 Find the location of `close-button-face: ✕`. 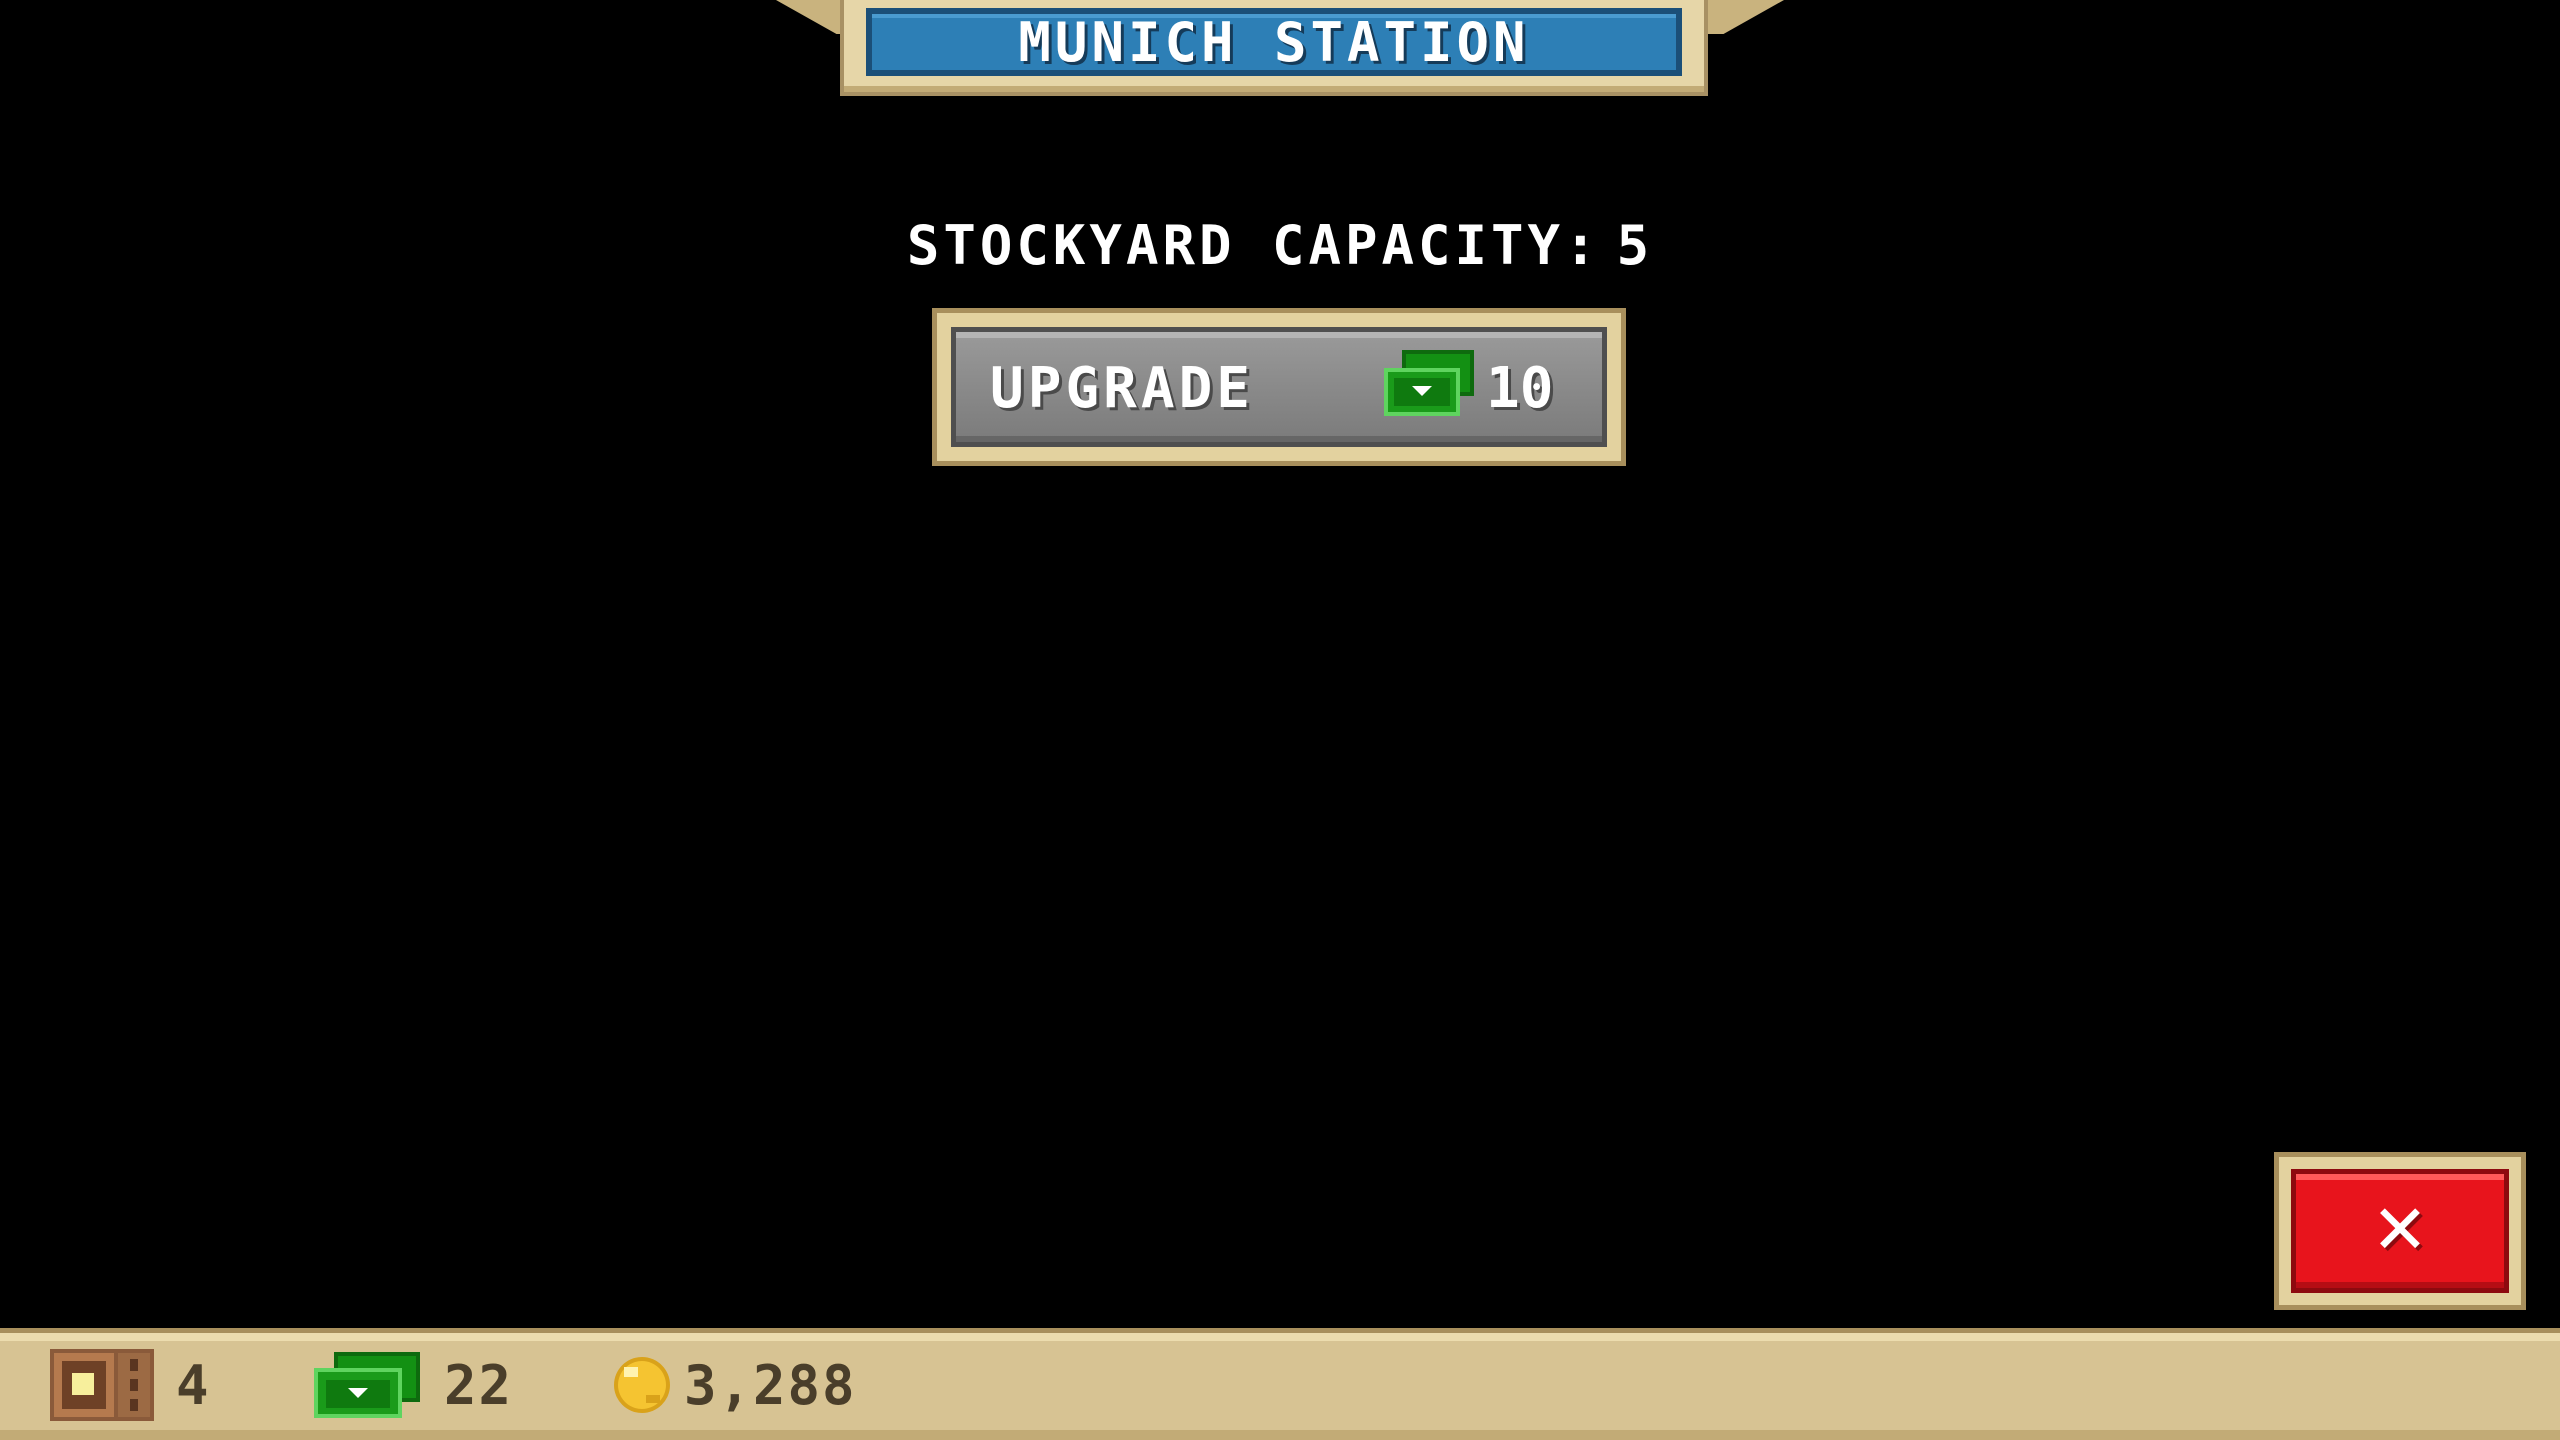

close-button-face: ✕ is located at coordinates (2400, 1231).